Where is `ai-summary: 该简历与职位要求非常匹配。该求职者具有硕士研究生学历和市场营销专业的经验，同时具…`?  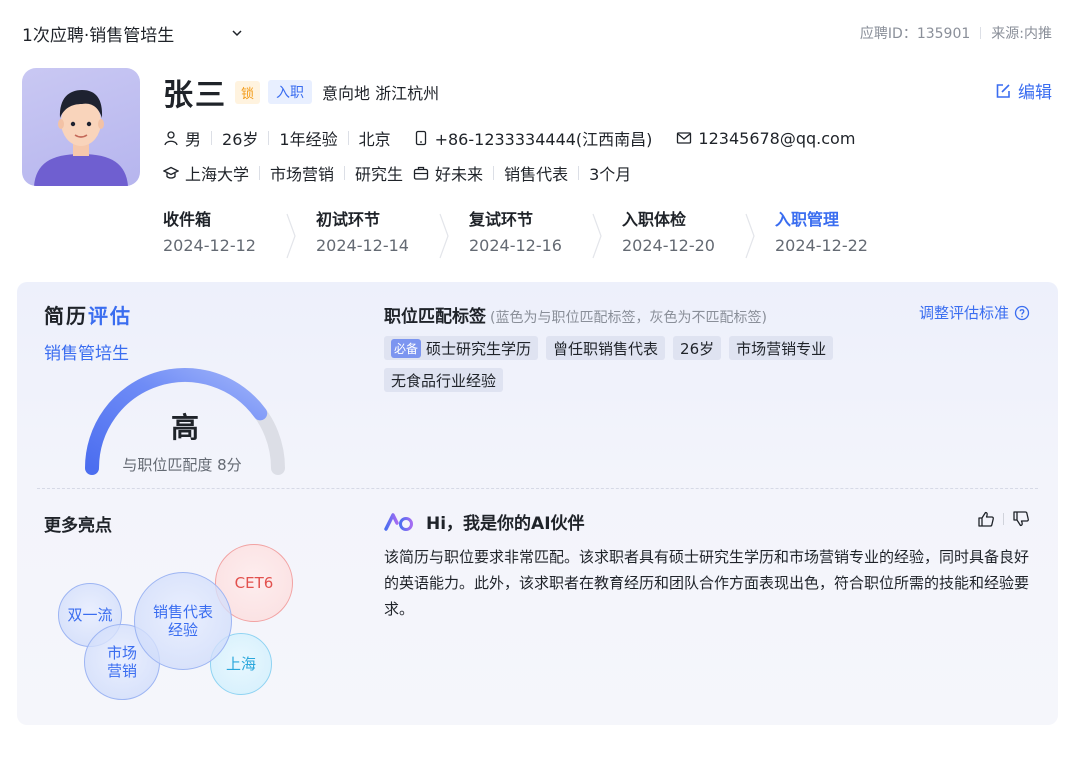
ai-summary: 该简历与职位要求非常匹配。该求职者具有硕士研究生学历和市场营销专业的经验，同时具… is located at coordinates (707, 583).